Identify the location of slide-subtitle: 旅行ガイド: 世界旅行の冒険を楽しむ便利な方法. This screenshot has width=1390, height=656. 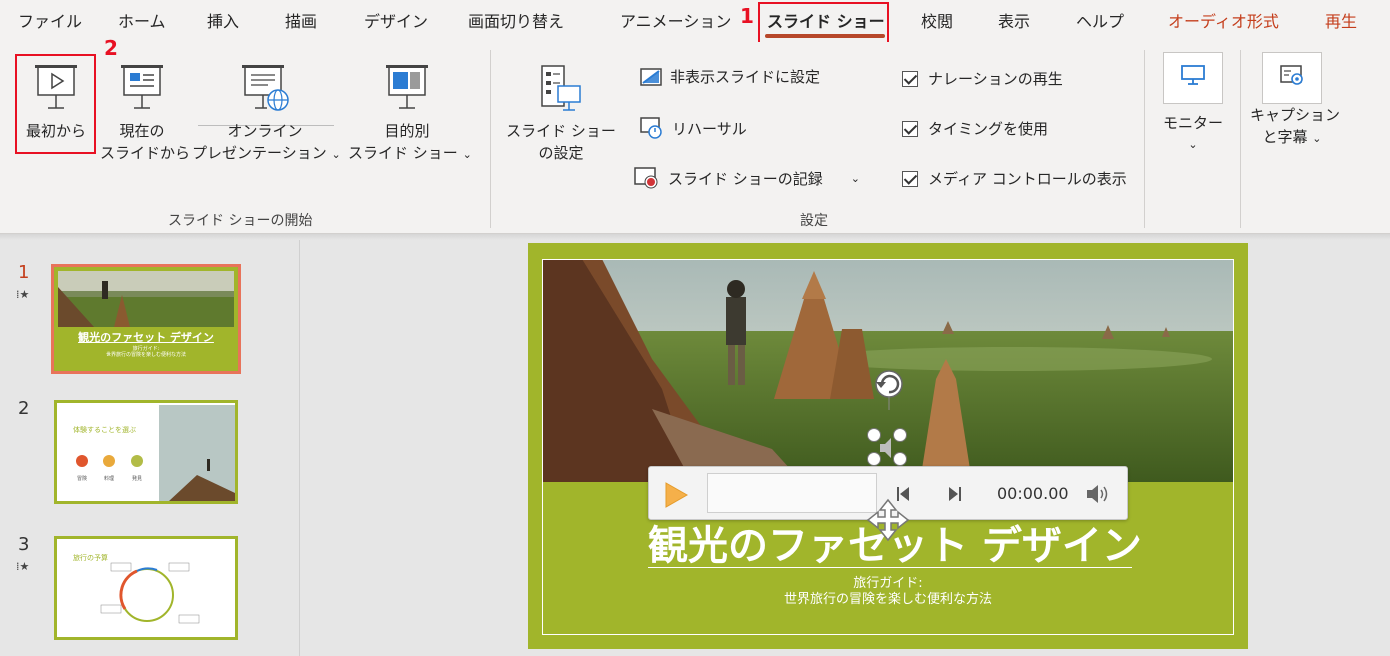
(888, 592).